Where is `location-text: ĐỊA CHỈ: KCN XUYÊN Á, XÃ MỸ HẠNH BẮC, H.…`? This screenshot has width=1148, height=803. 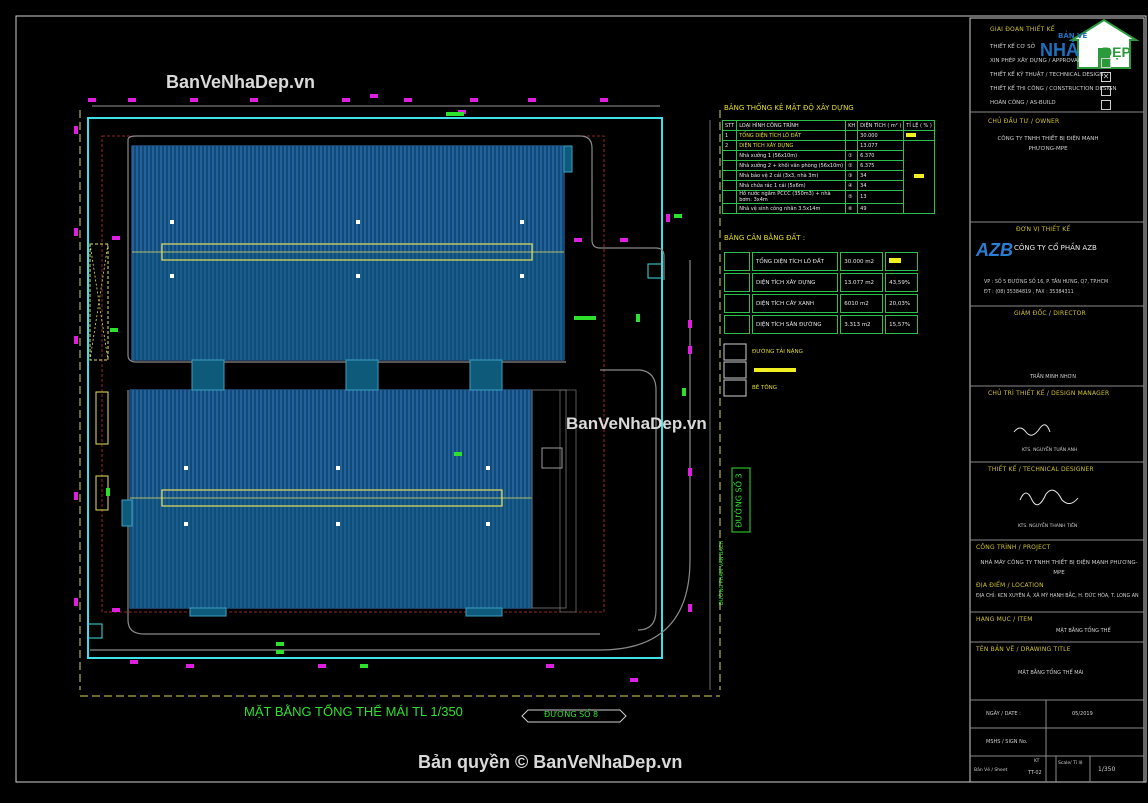
location-text: ĐỊA CHỈ: KCN XUYÊN Á, XÃ MỸ HẠNH BẮC, H.… is located at coordinates (1057, 596).